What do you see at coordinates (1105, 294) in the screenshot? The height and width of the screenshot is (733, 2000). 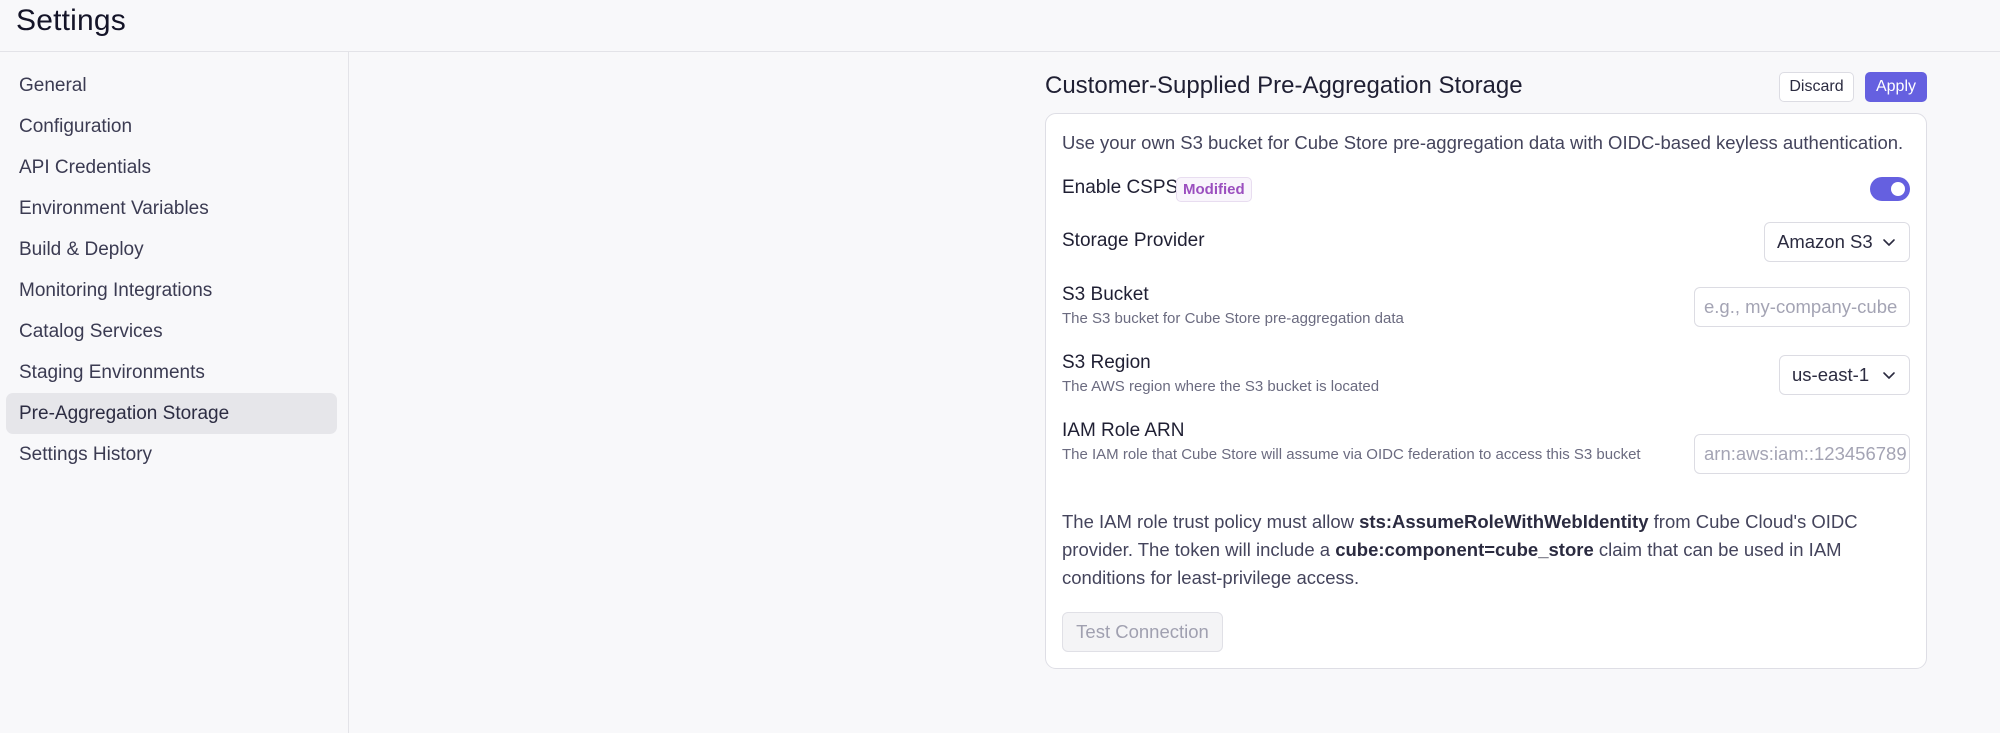 I see `s3-bucket-label: S3 Bucket` at bounding box center [1105, 294].